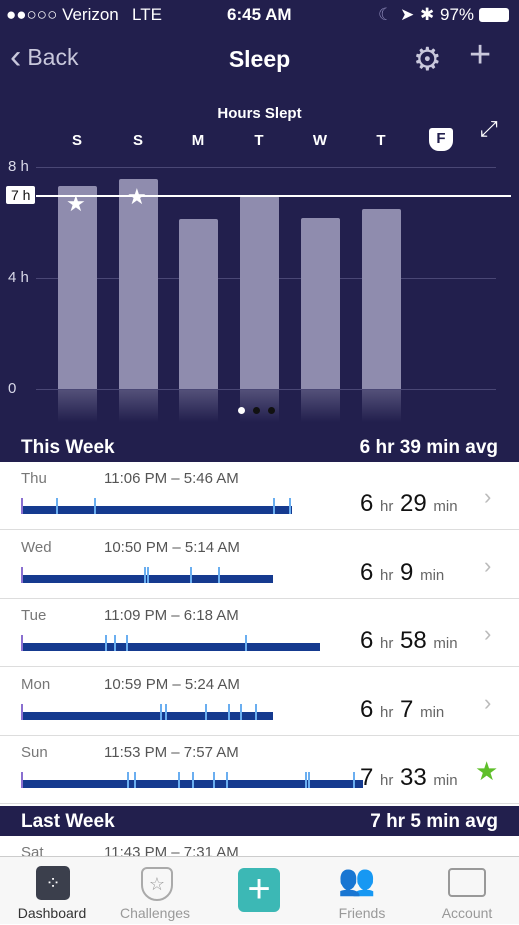 This screenshot has height=925, width=519. What do you see at coordinates (137, 197) in the screenshot?
I see `star-icon: ★` at bounding box center [137, 197].